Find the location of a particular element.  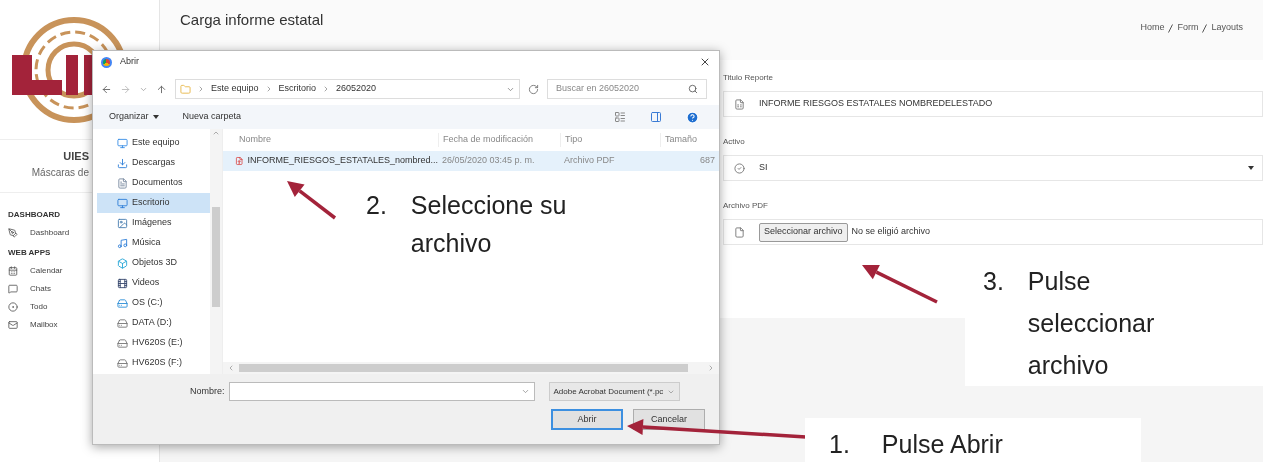

list-view-icon is located at coordinates (620, 117).